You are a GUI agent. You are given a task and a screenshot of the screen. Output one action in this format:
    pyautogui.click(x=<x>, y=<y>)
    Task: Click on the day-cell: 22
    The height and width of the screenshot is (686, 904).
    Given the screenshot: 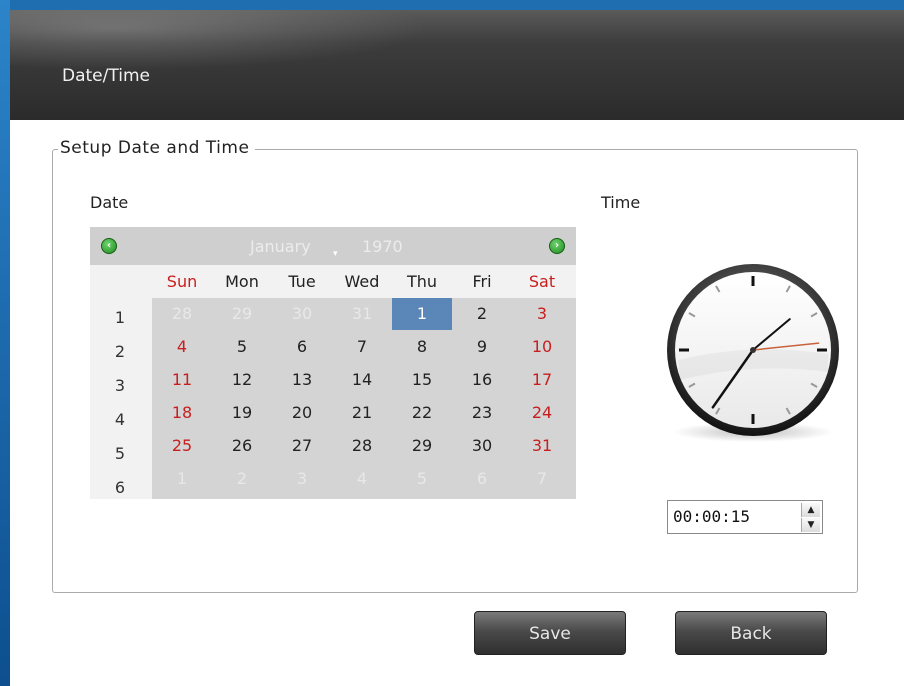 What is the action you would take?
    pyautogui.click(x=422, y=413)
    